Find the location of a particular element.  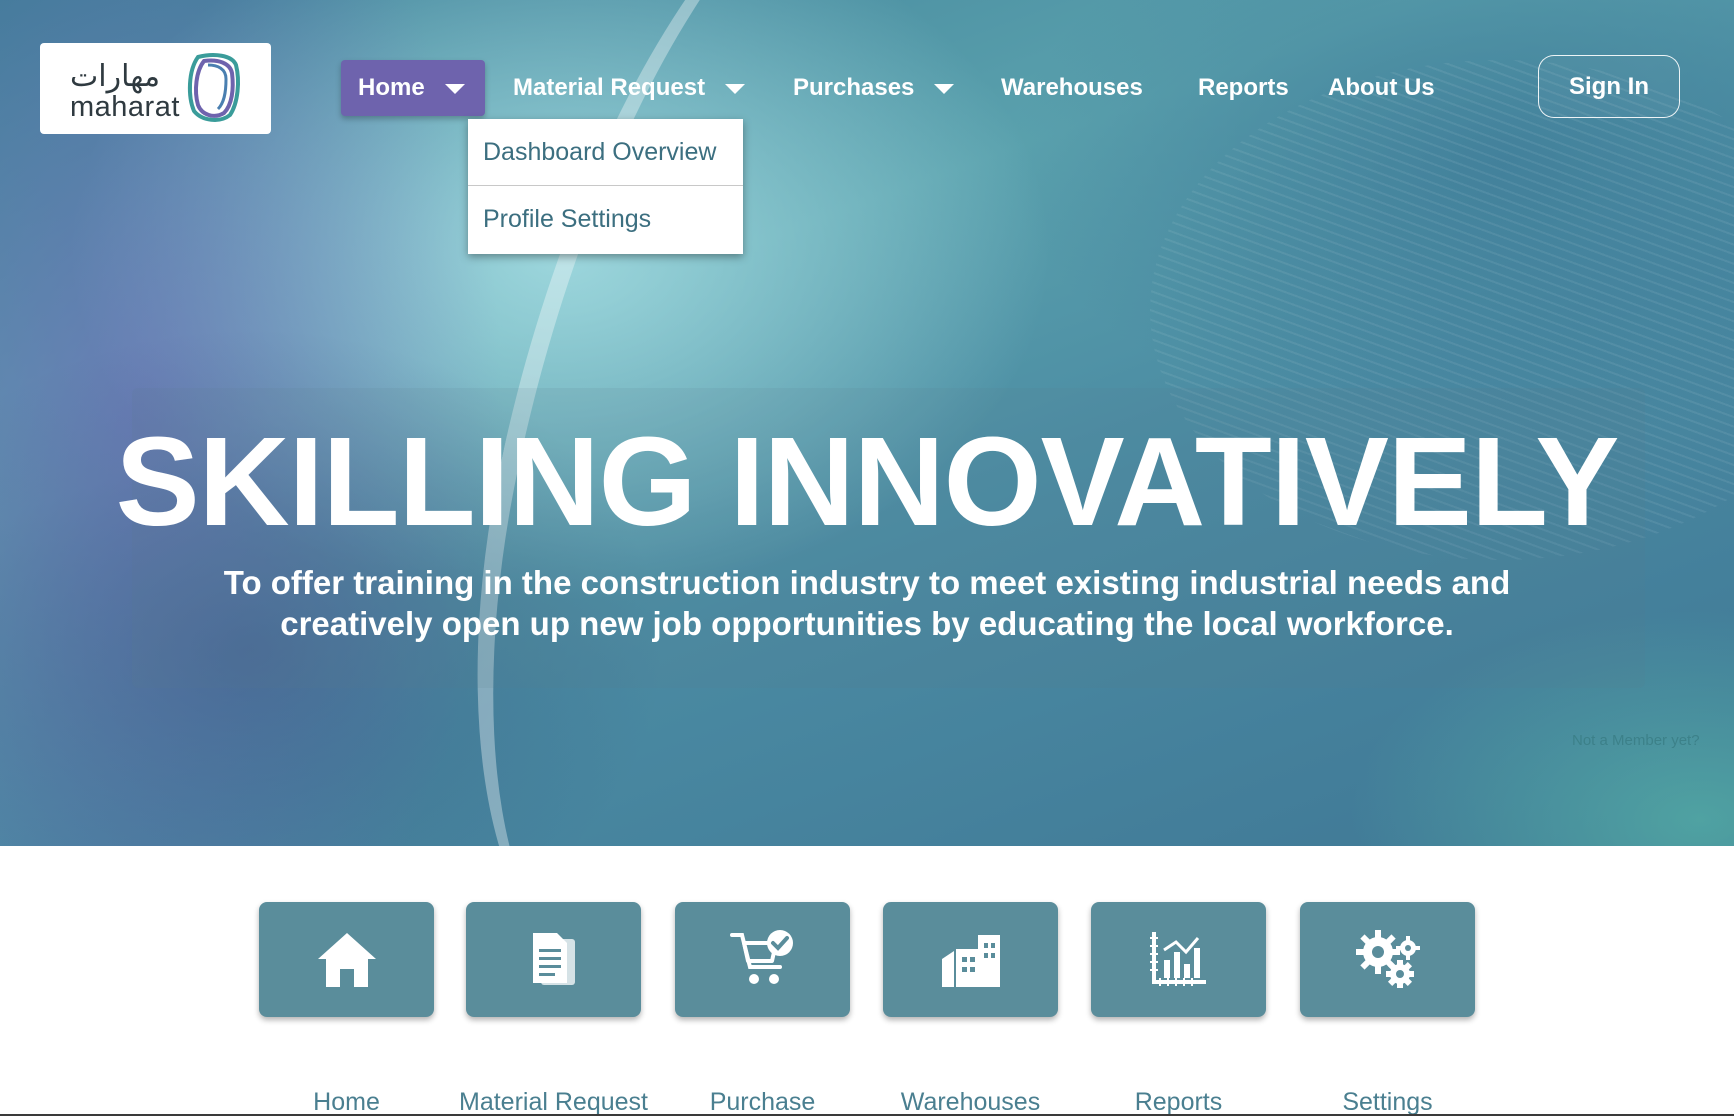

home-icon is located at coordinates (346, 959).